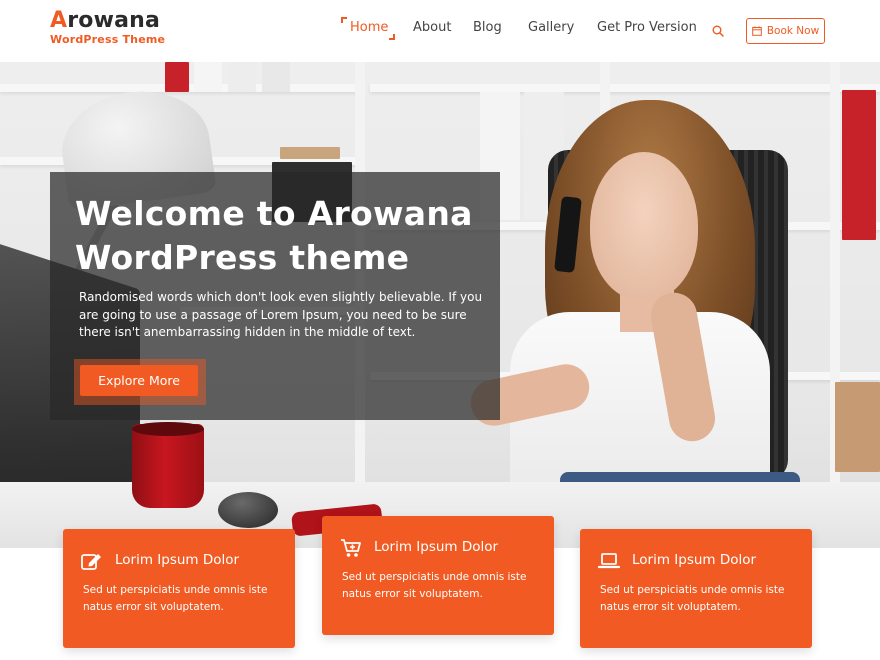  What do you see at coordinates (793, 31) in the screenshot?
I see `book-now-label: Book Now` at bounding box center [793, 31].